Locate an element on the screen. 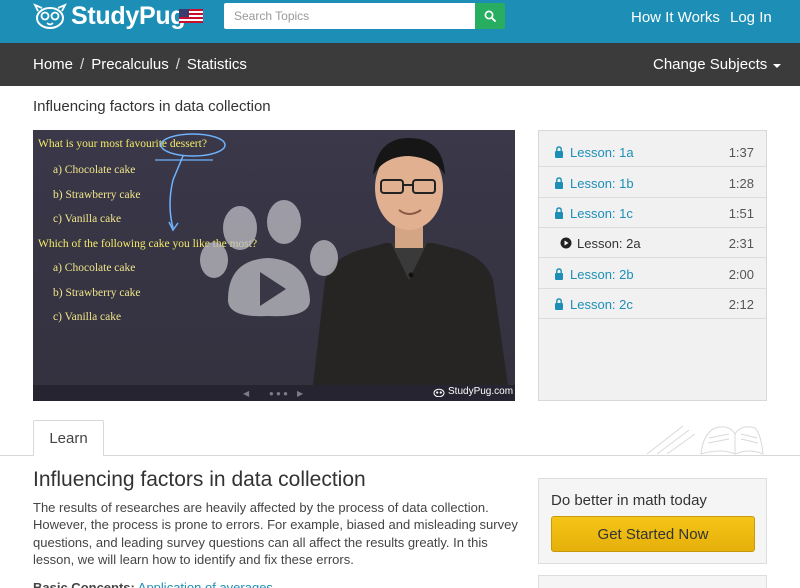 The width and height of the screenshot is (800, 588). prev-icon: ◀ is located at coordinates (246, 393).